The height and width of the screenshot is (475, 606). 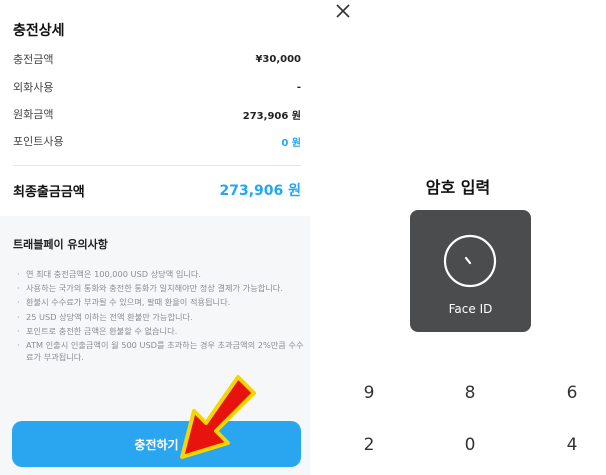 I want to click on charge-button: 충전하기, so click(x=156, y=444).